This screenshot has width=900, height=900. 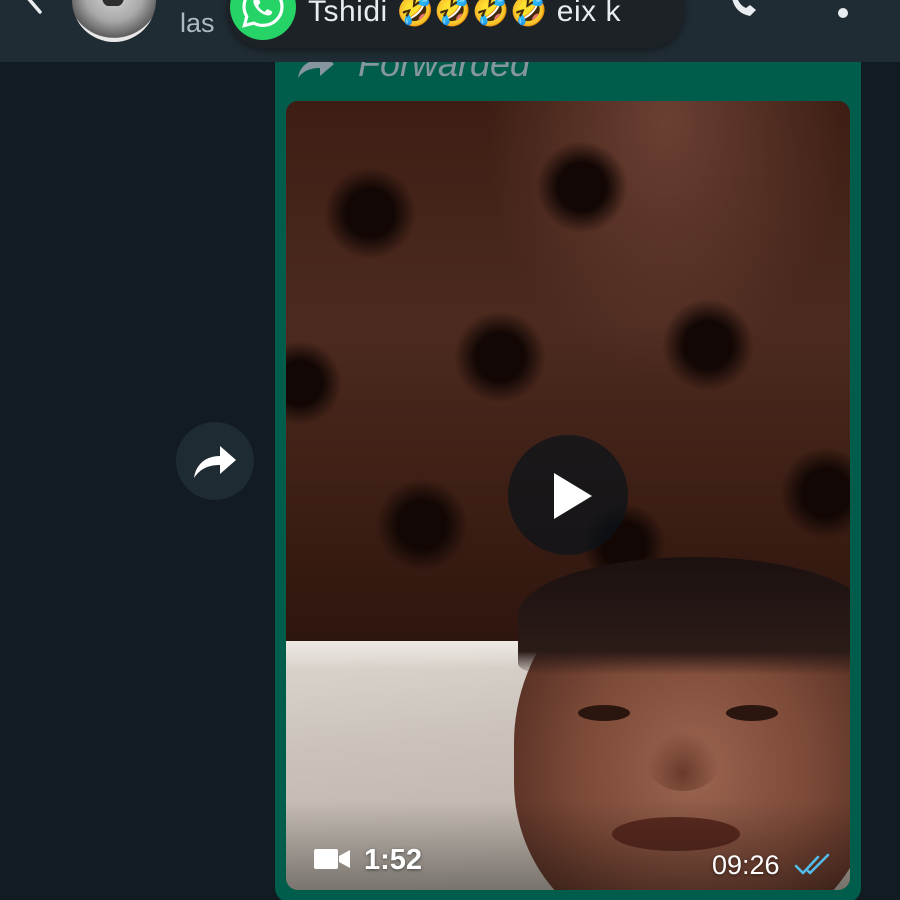 I want to click on video-camera-icon, so click(x=332, y=859).